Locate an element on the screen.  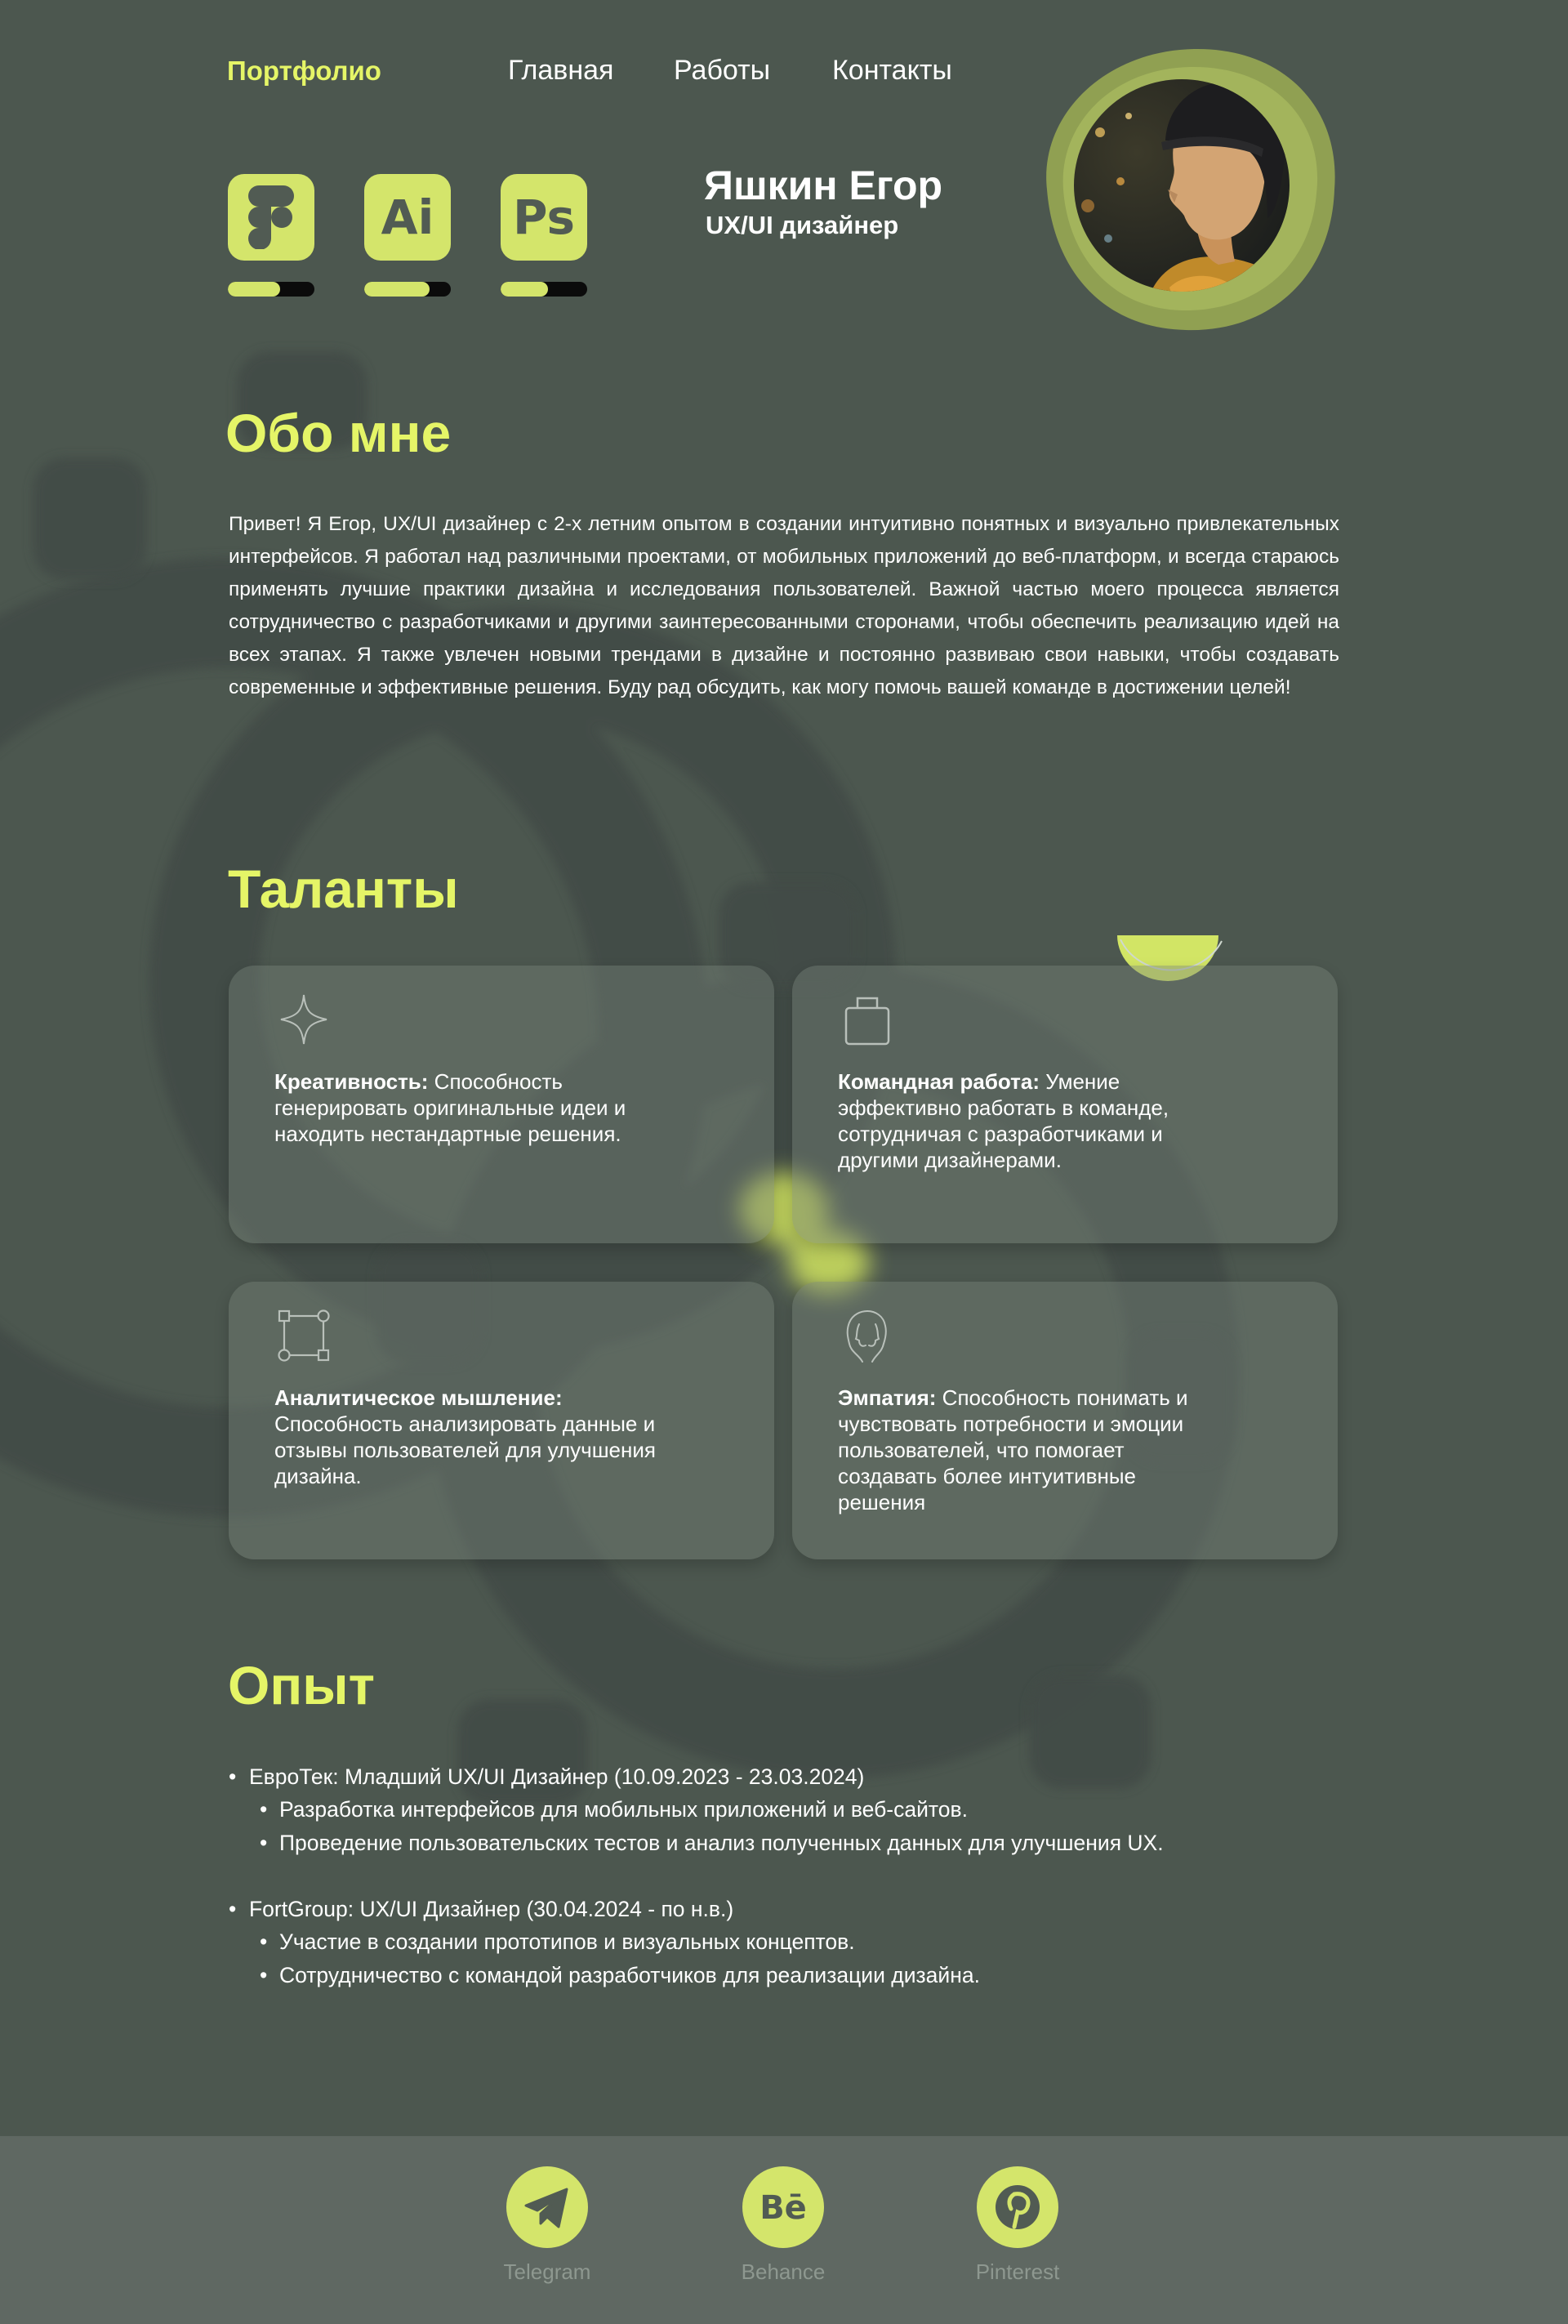
illustrator-skill-bar is located at coordinates (407, 289).